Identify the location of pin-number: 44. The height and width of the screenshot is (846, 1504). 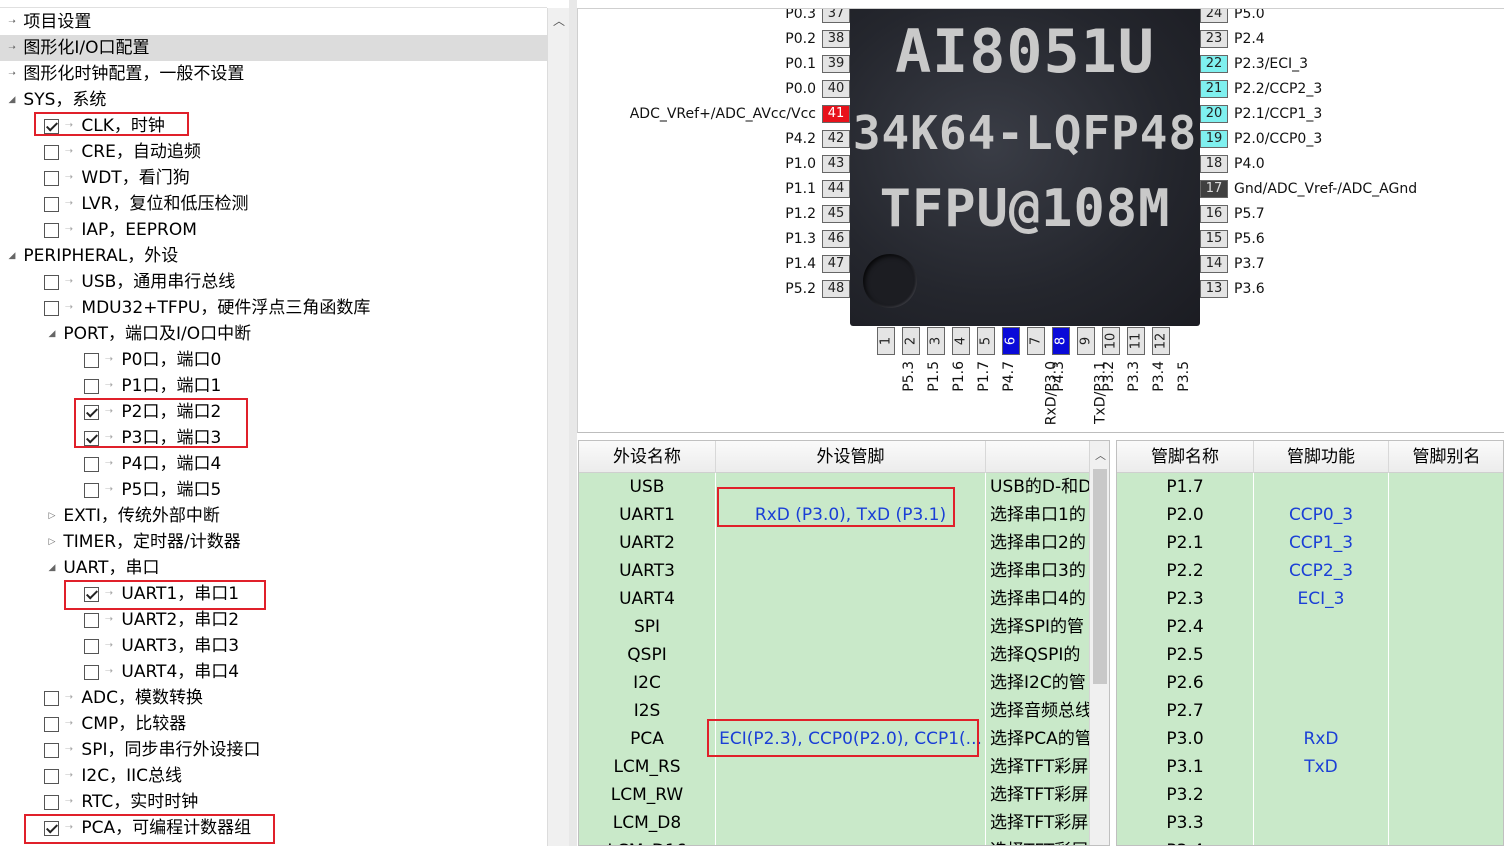
(836, 189).